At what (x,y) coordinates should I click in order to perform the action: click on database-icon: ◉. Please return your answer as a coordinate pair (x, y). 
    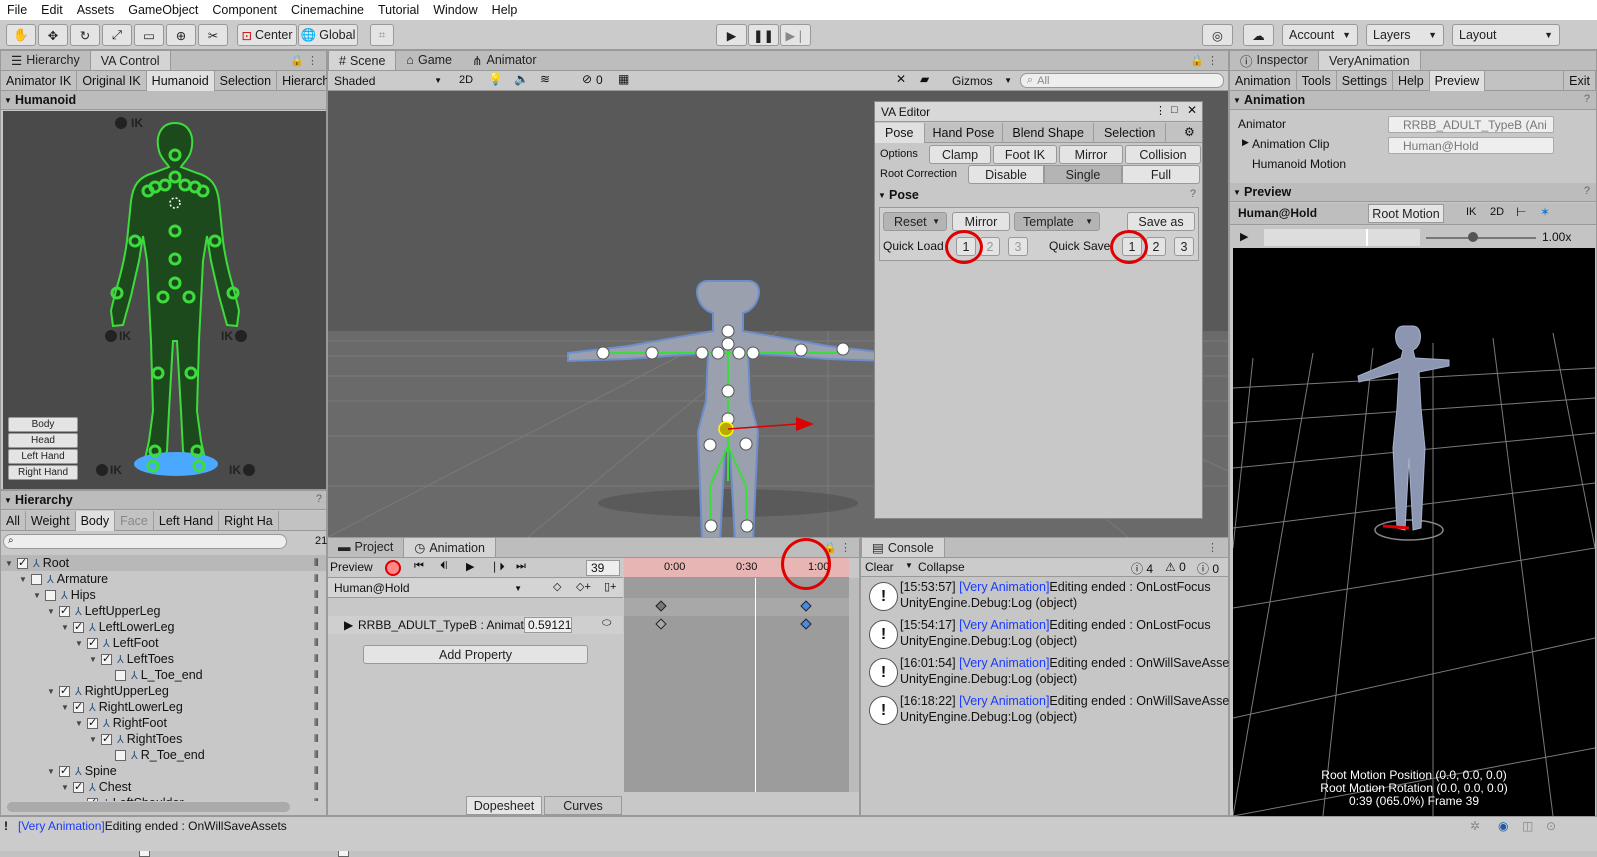
    Looking at the image, I should click on (1503, 826).